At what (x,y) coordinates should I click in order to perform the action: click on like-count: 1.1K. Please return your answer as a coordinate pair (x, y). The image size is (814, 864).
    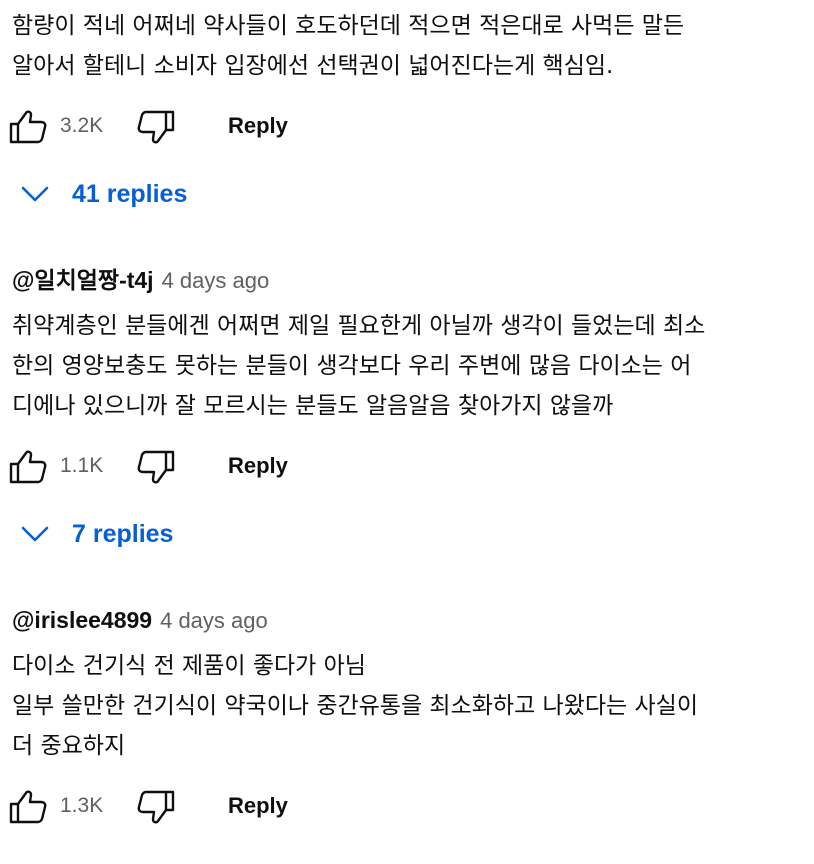
    Looking at the image, I should click on (82, 465).